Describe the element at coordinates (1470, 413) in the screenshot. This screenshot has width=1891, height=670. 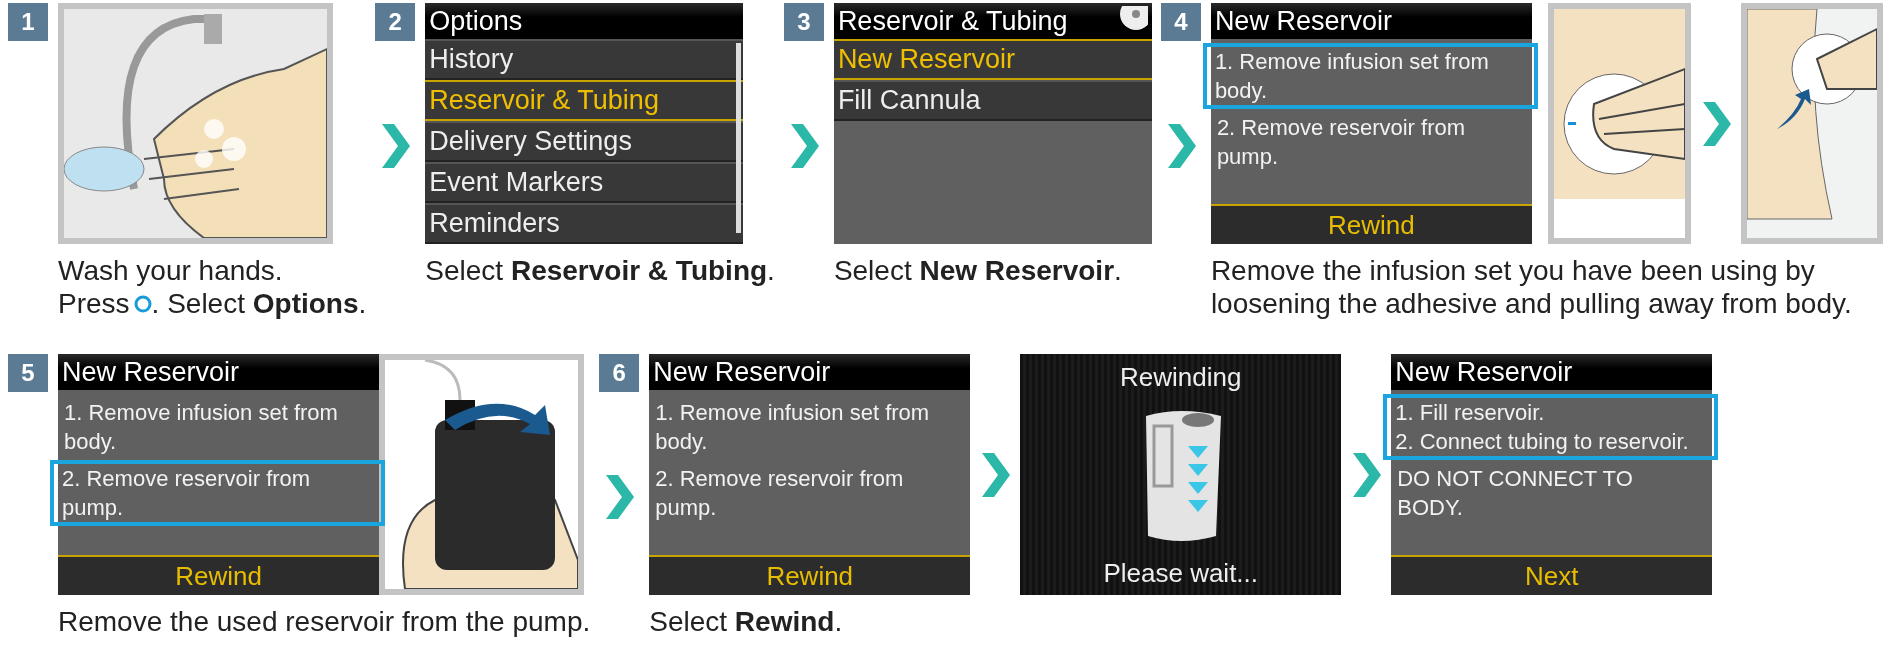
I see `message-text: 1. Fill reservoir.` at that location.